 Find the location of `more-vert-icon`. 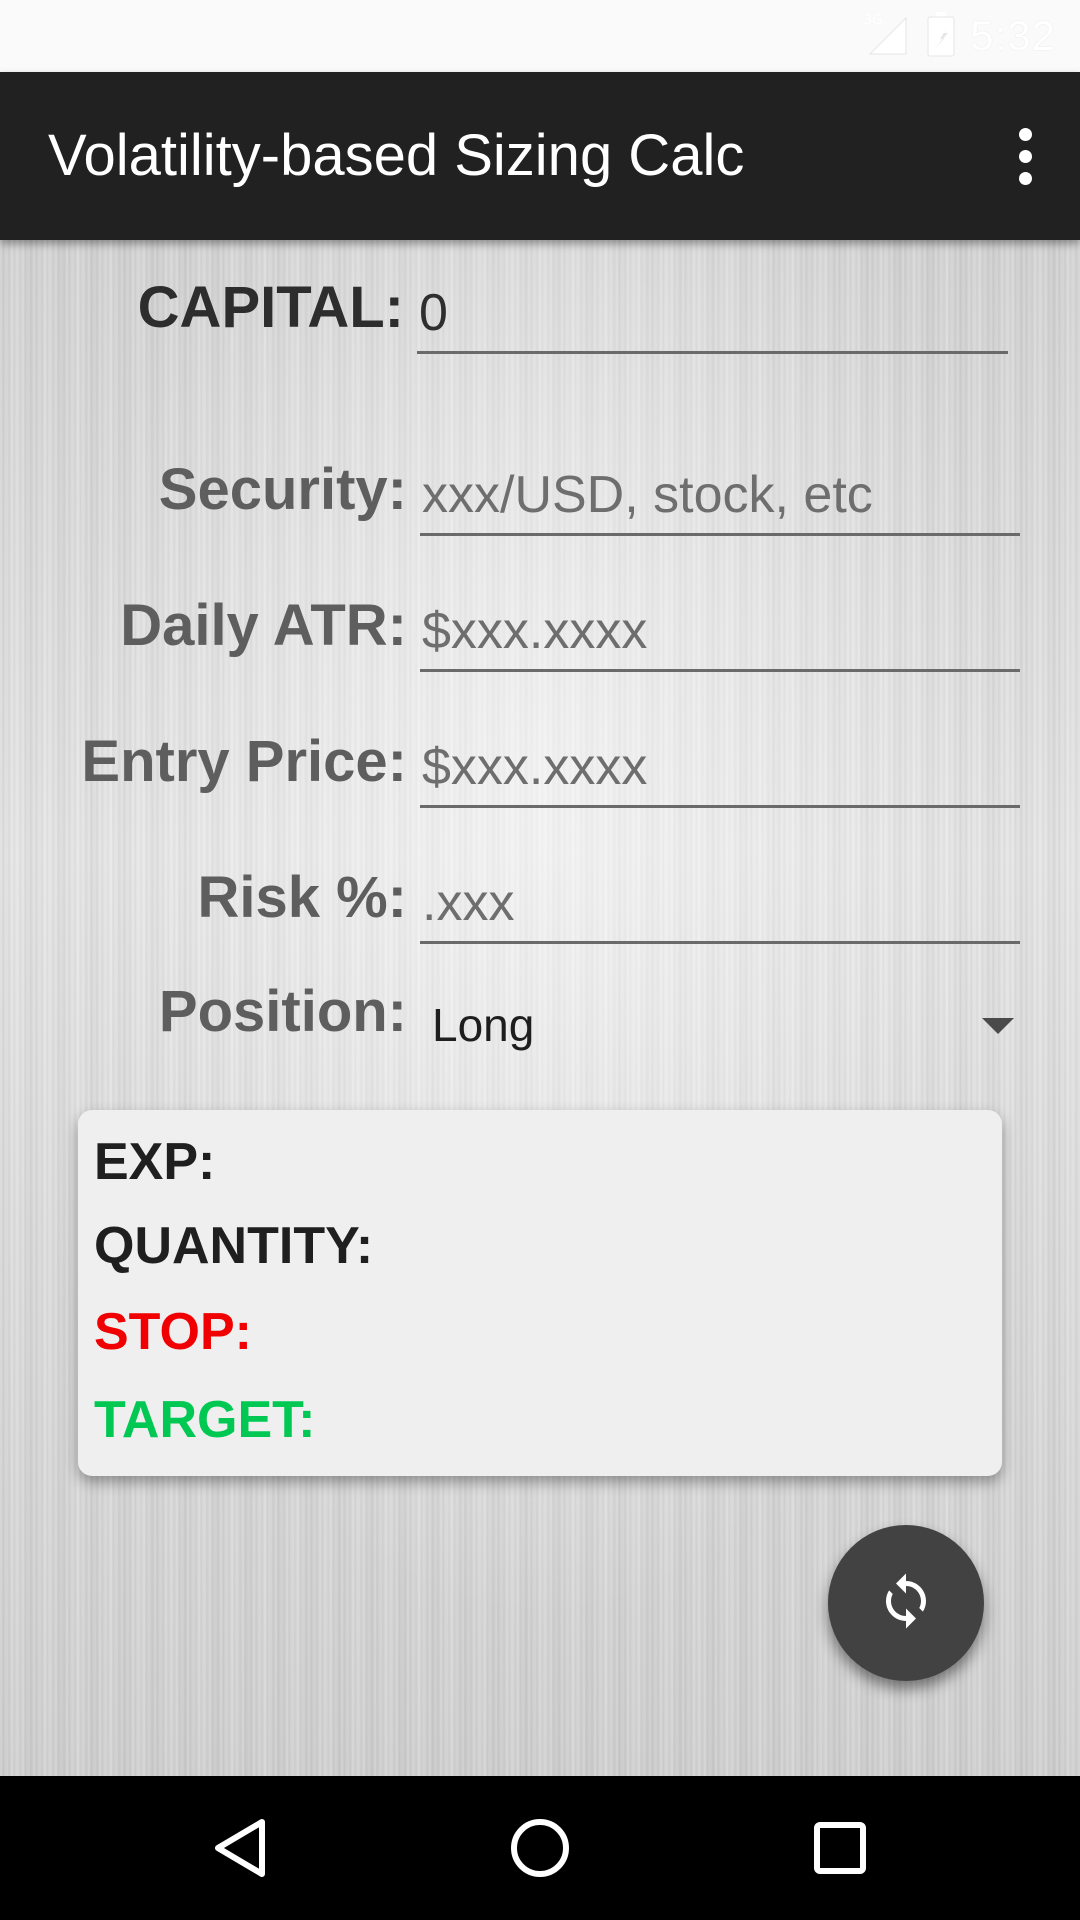

more-vert-icon is located at coordinates (1025, 156).